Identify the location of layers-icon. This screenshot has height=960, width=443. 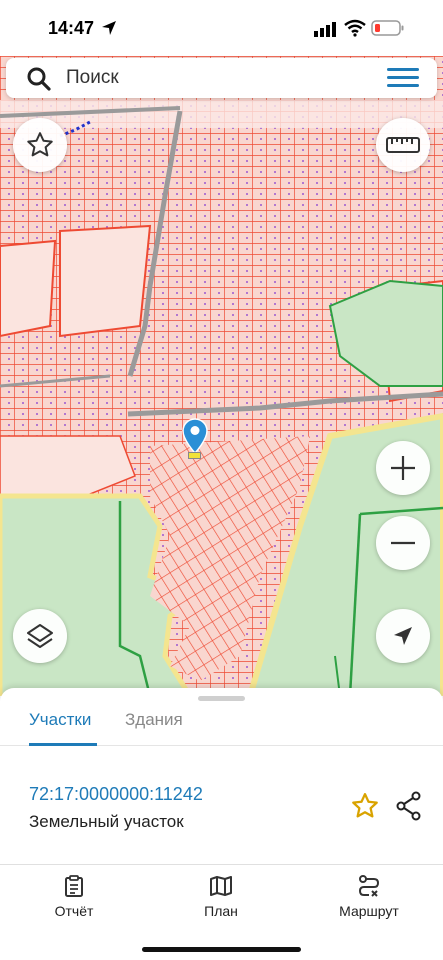
(40, 636).